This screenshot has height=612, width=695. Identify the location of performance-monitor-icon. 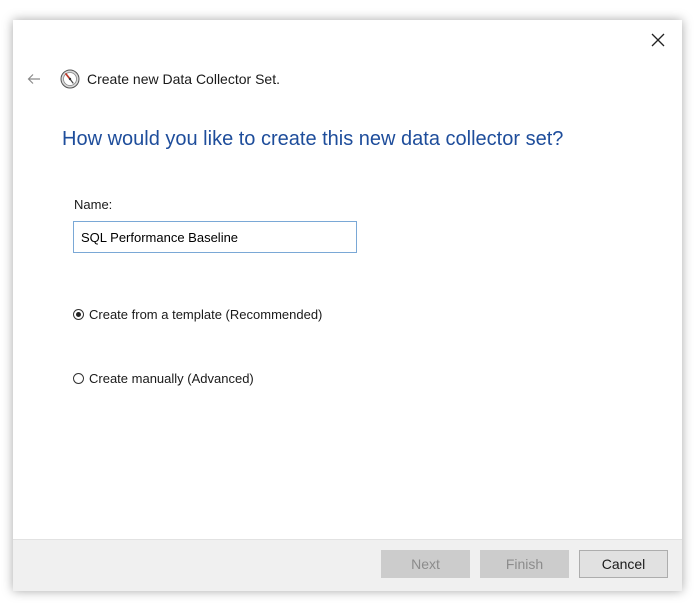
(70, 79).